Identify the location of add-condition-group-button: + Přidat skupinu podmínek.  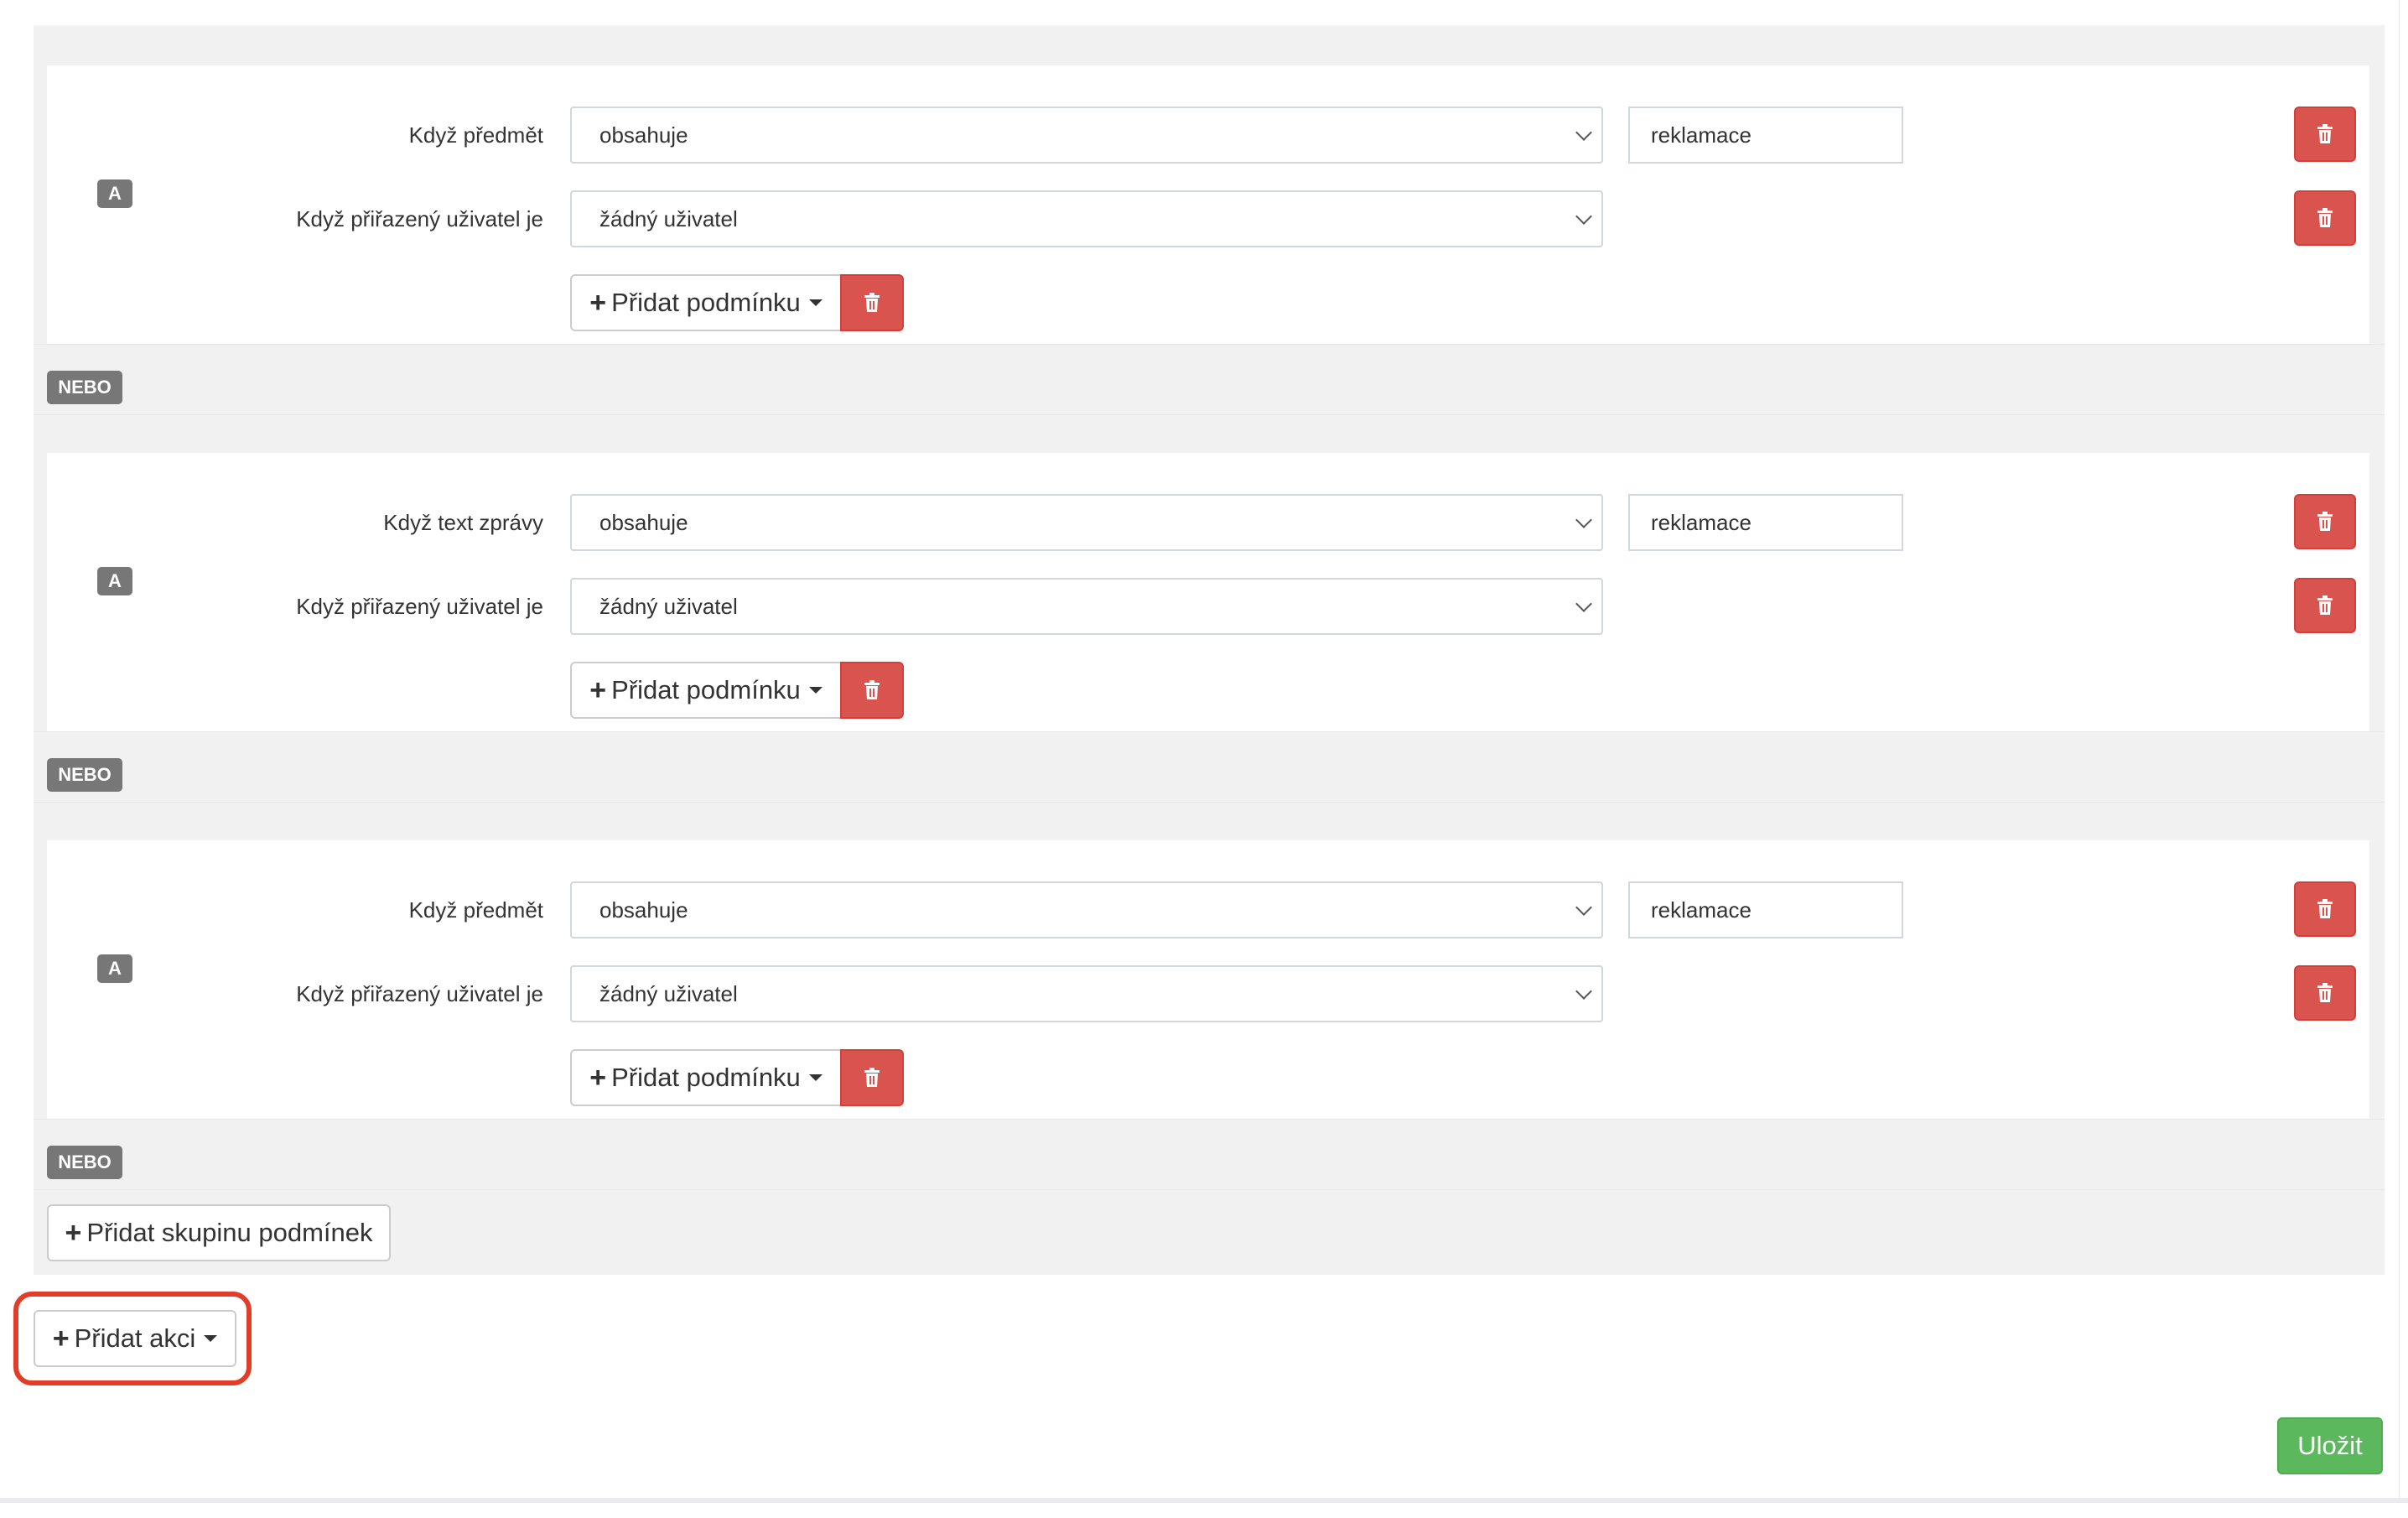
(219, 1232).